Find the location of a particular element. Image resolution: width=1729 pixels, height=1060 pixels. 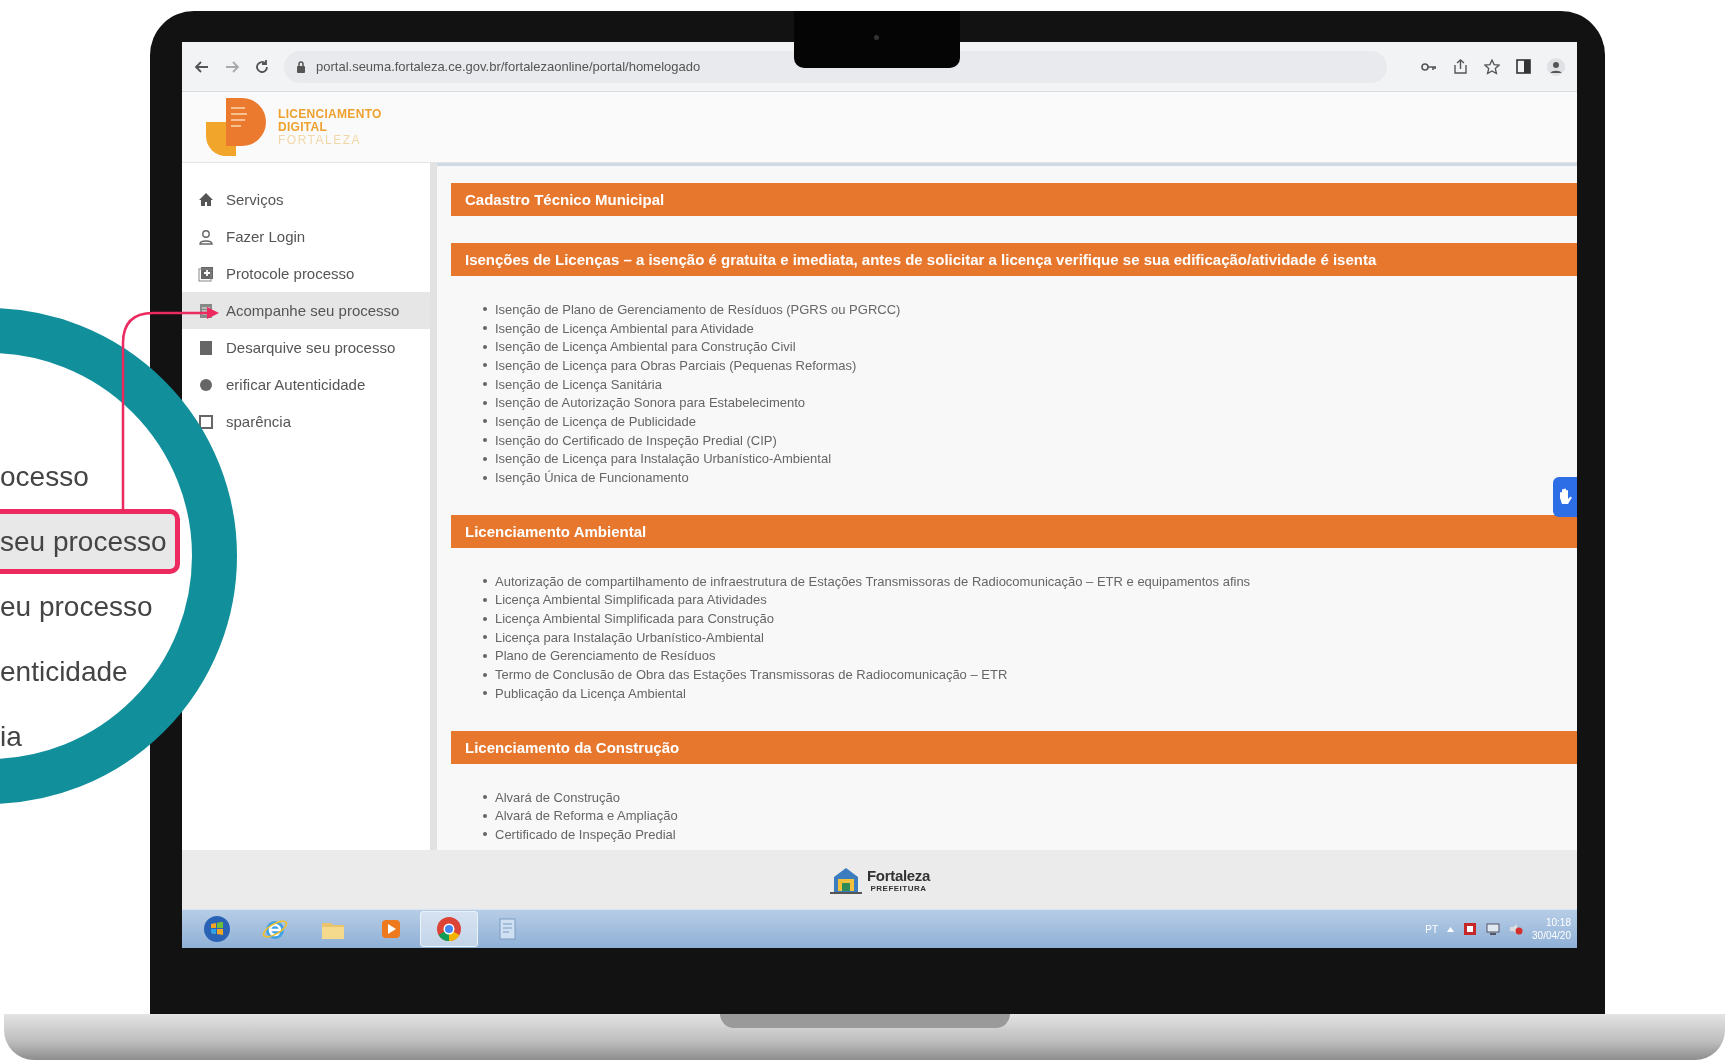

chrome-icon is located at coordinates (449, 929).